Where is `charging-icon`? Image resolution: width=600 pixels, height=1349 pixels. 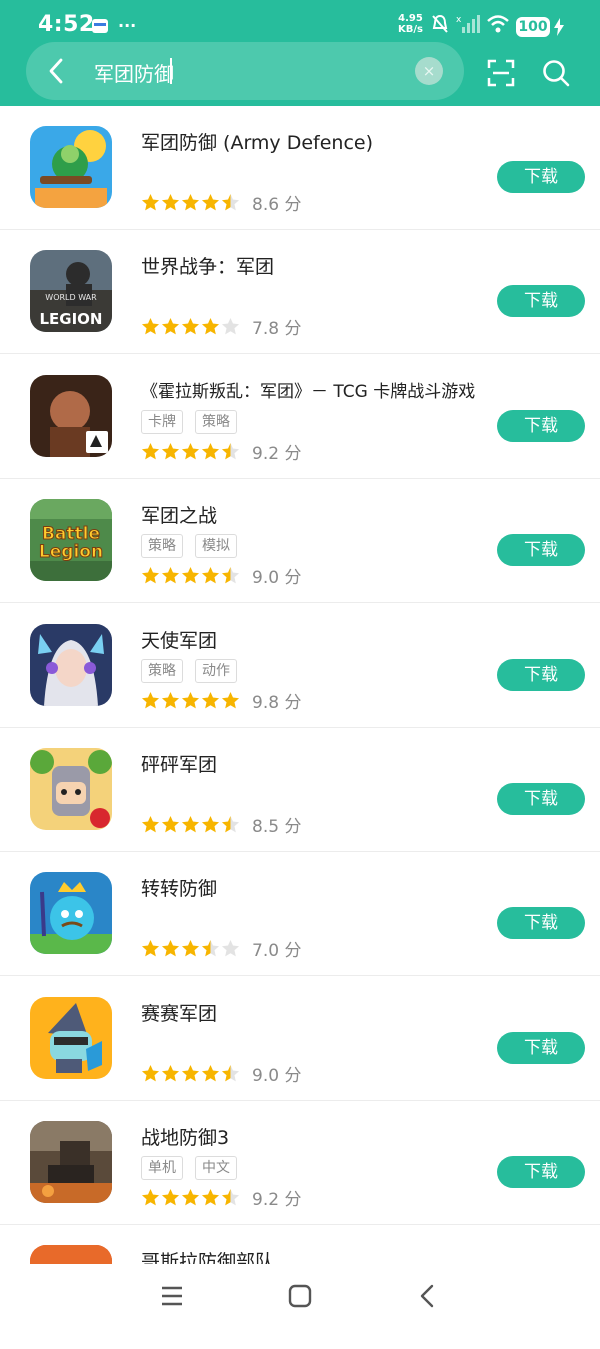
charging-icon is located at coordinates (559, 29).